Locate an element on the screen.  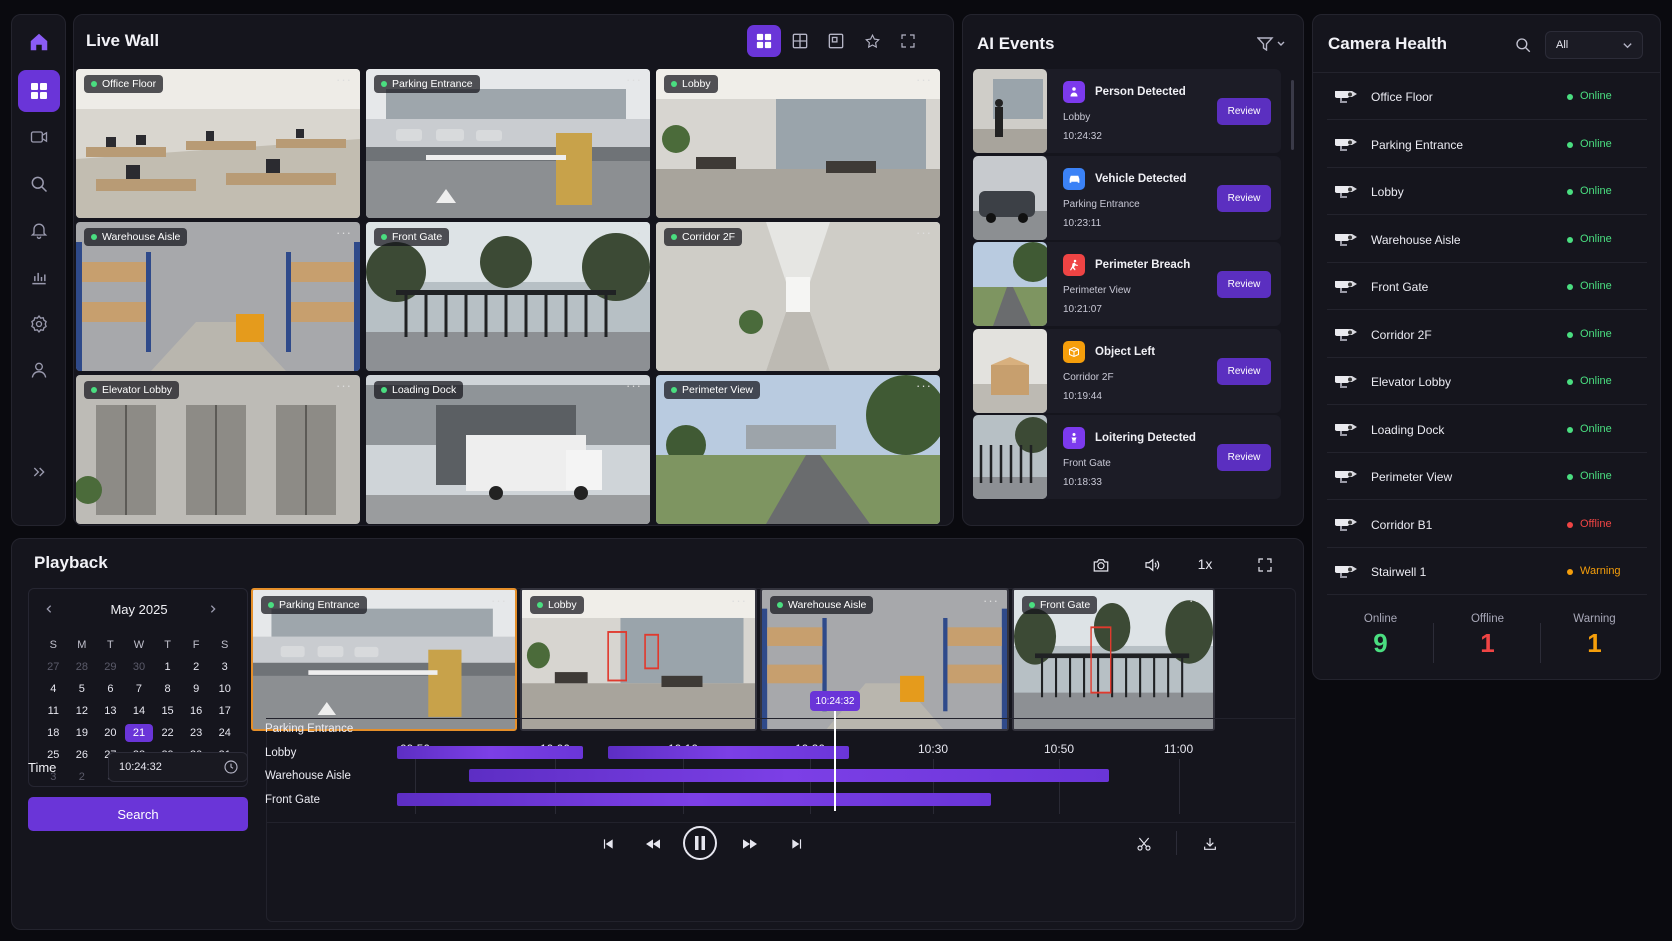
chevron-right-icon is located at coordinates (213, 609).